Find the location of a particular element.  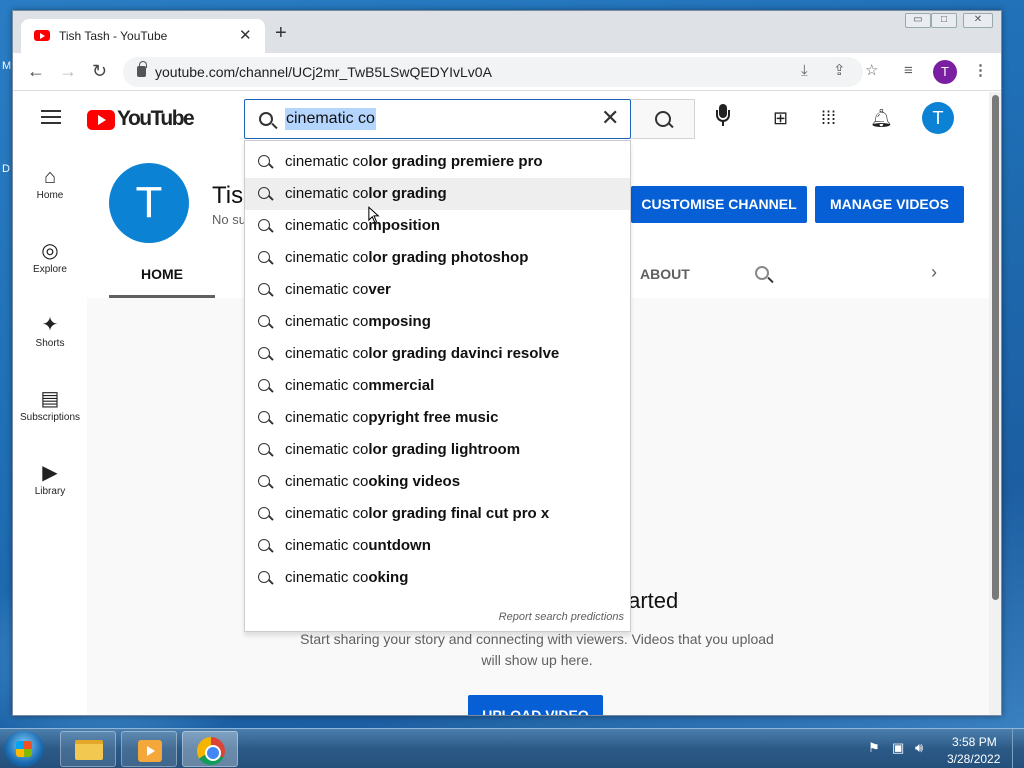

suggestion-item: cinematic color grading lightroom is located at coordinates (437, 450).